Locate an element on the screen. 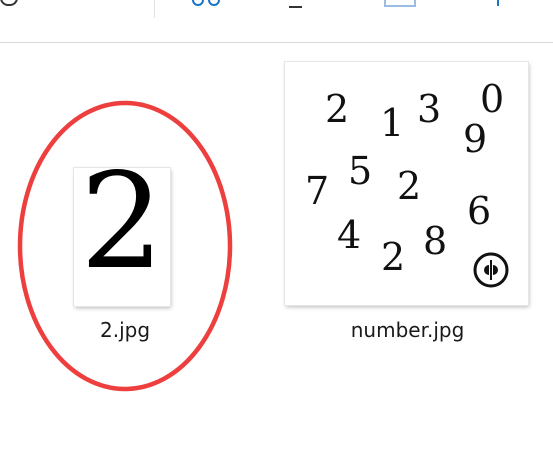 This screenshot has width=553, height=455. file-item-2-jpg: 2 2.jpg is located at coordinates (125, 255).